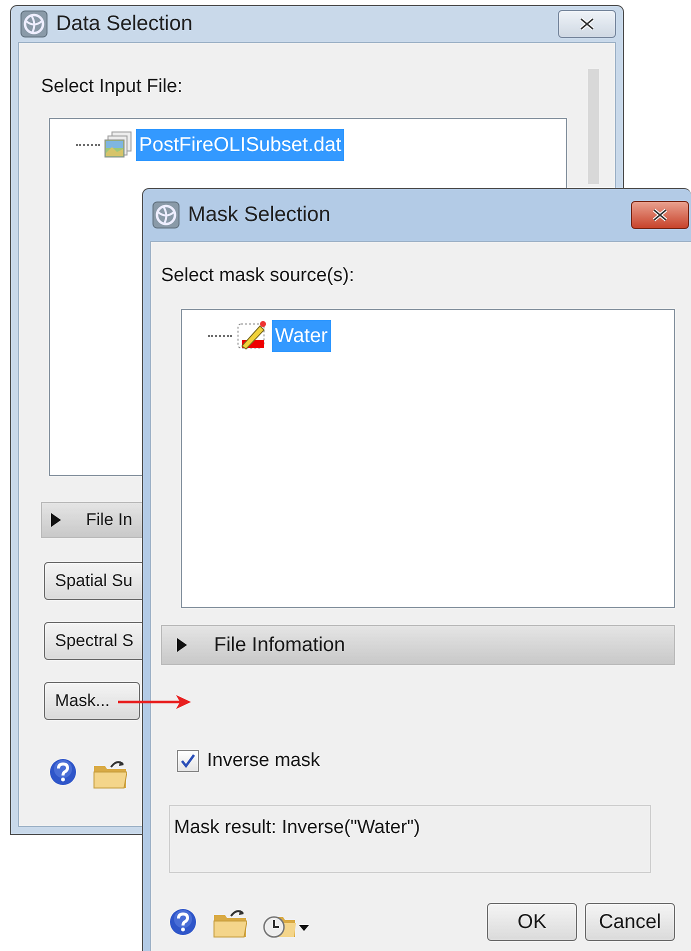 Image resolution: width=691 pixels, height=951 pixels. What do you see at coordinates (257, 276) in the screenshot?
I see `prompt-label: Select mask source(s):` at bounding box center [257, 276].